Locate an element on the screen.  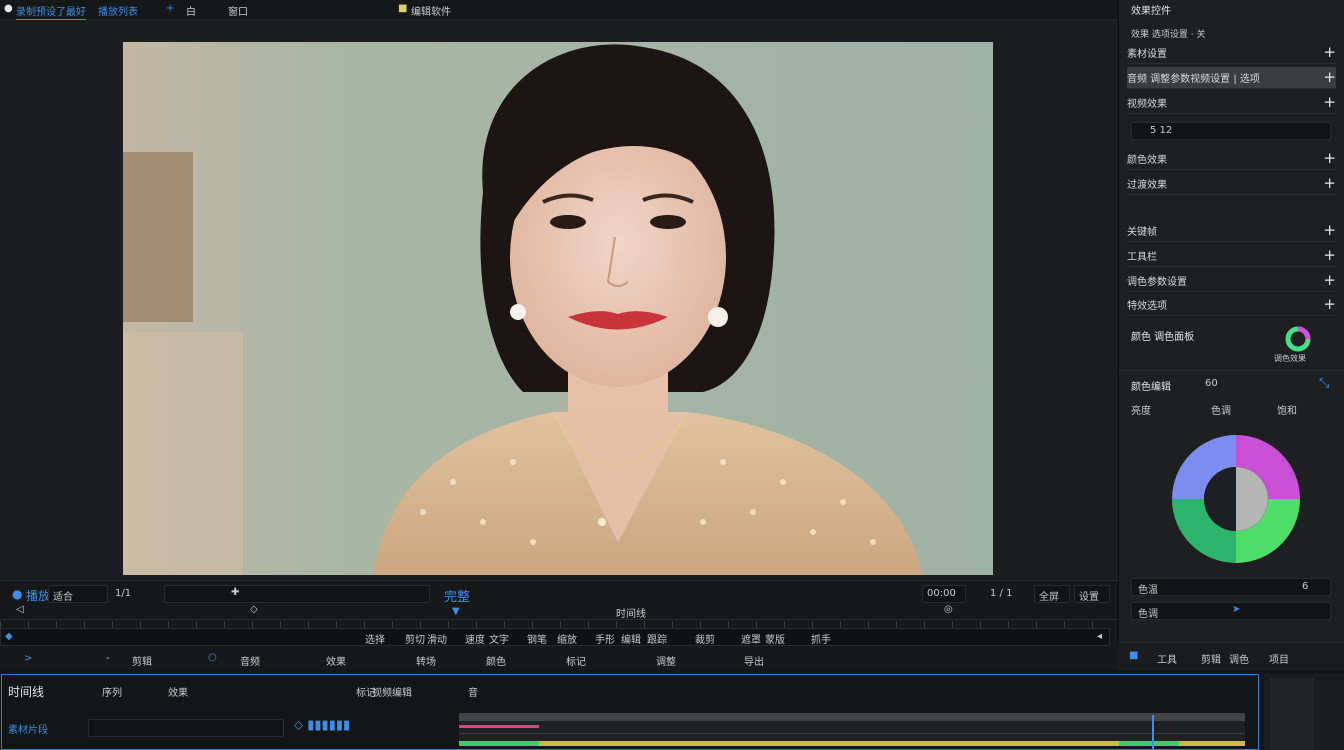
color-badge: 调色效果 is located at coordinates (1290, 358).